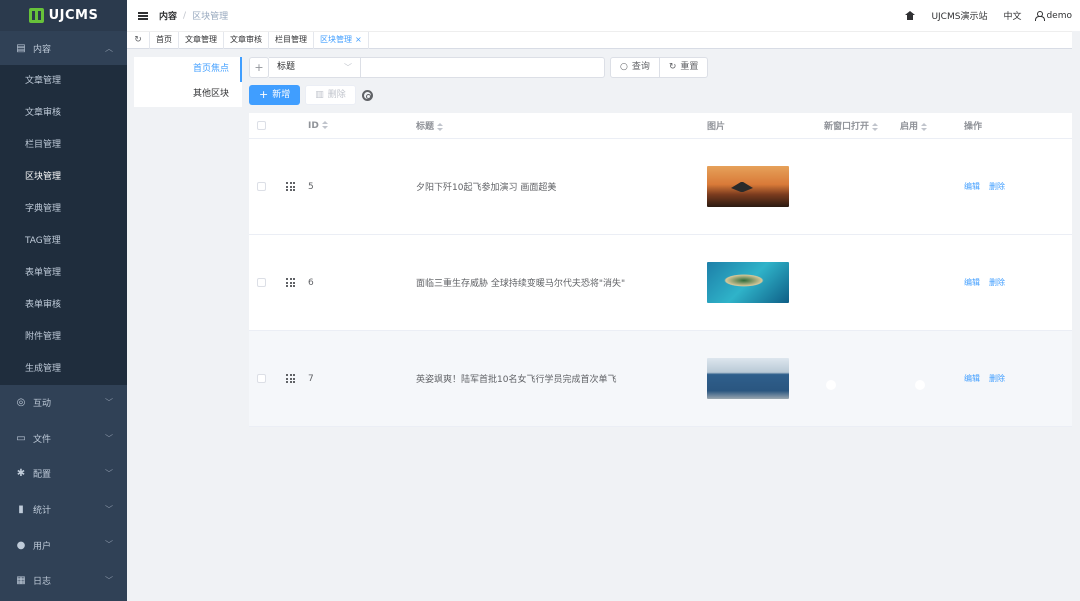 The image size is (1080, 601). Describe the element at coordinates (42, 439) in the screenshot. I see `sidebar-group-label: 文件` at that location.